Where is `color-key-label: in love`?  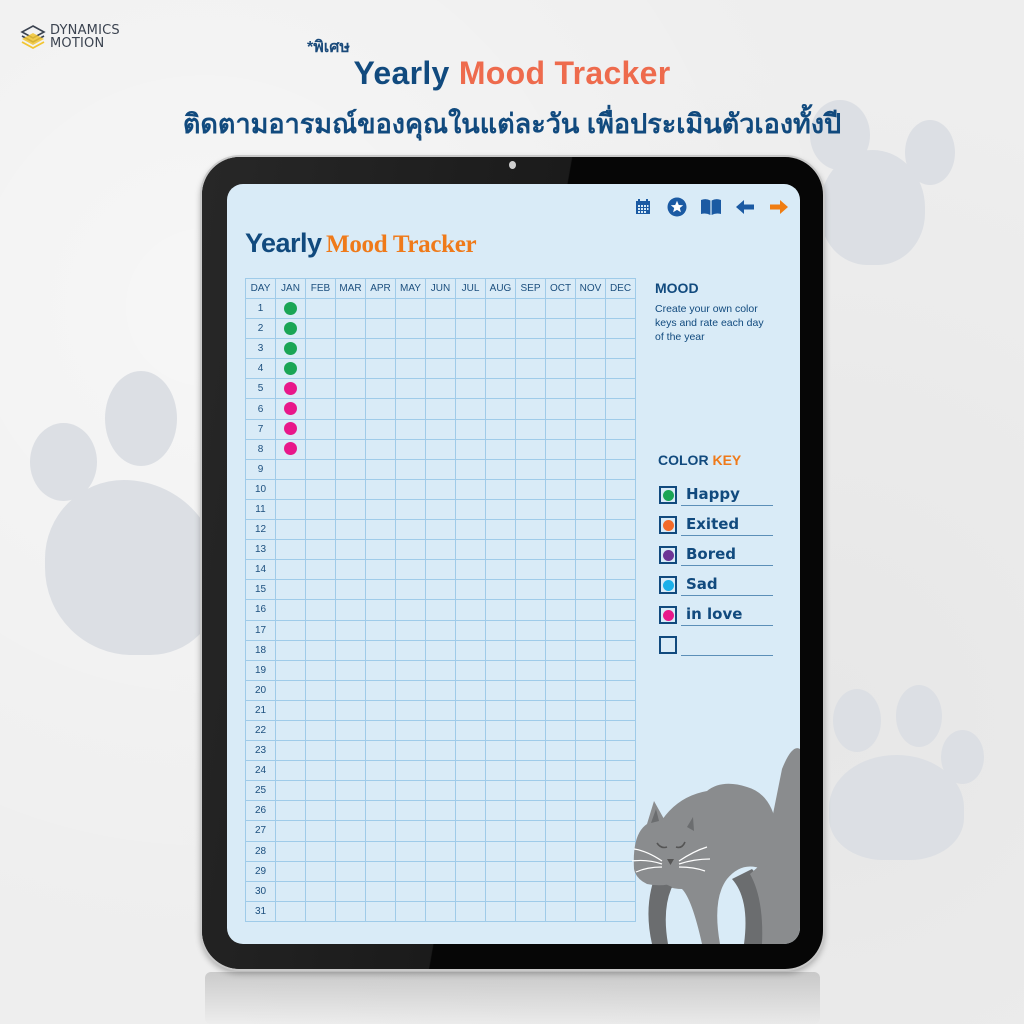 color-key-label: in love is located at coordinates (714, 614).